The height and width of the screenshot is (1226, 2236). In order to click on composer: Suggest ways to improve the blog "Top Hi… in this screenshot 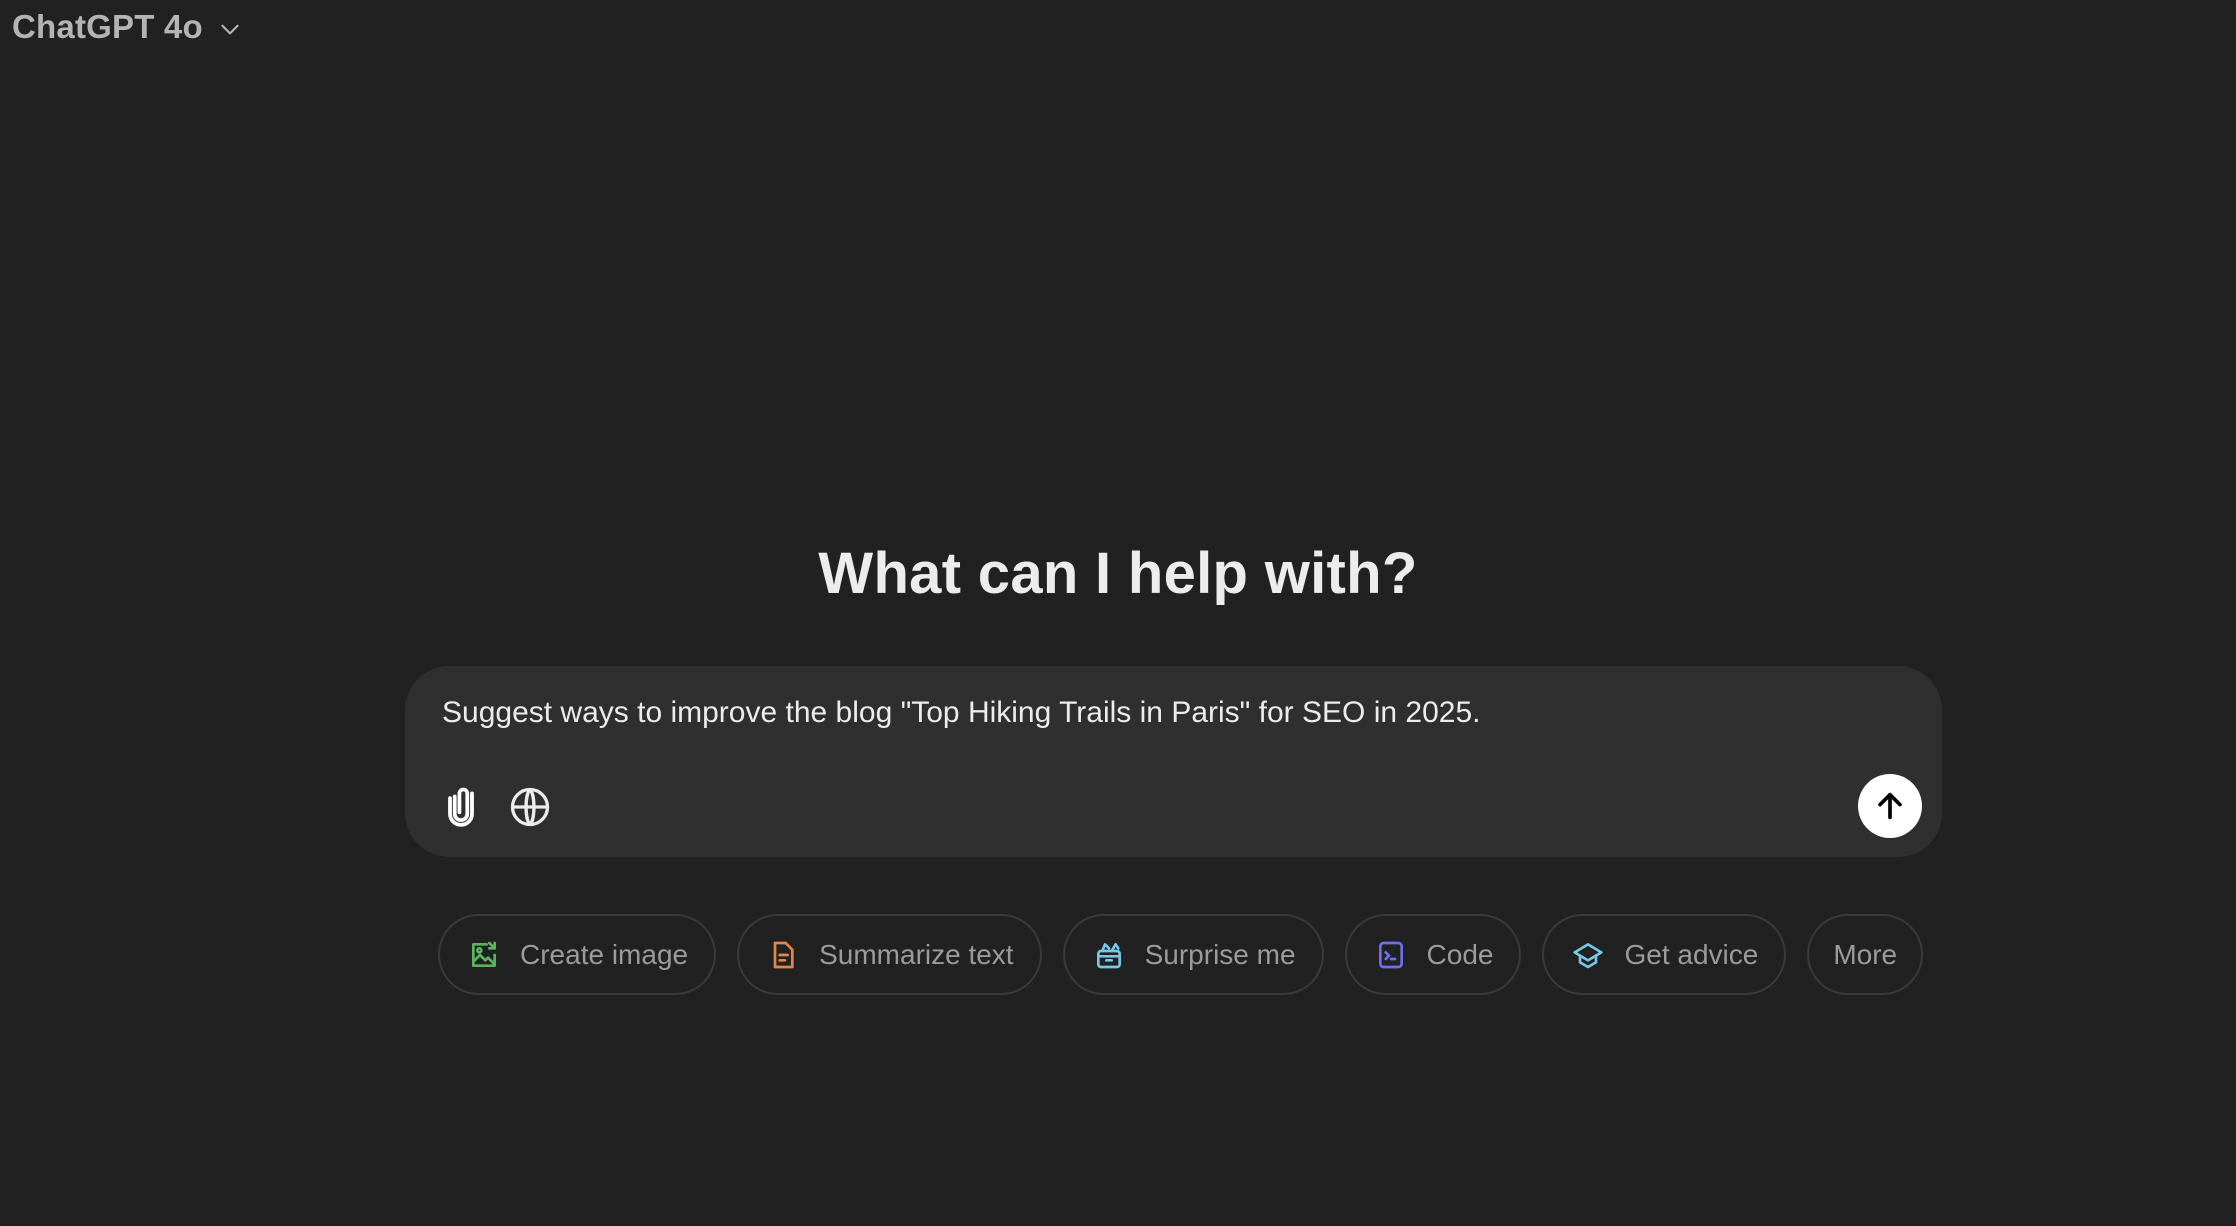, I will do `click(1173, 761)`.